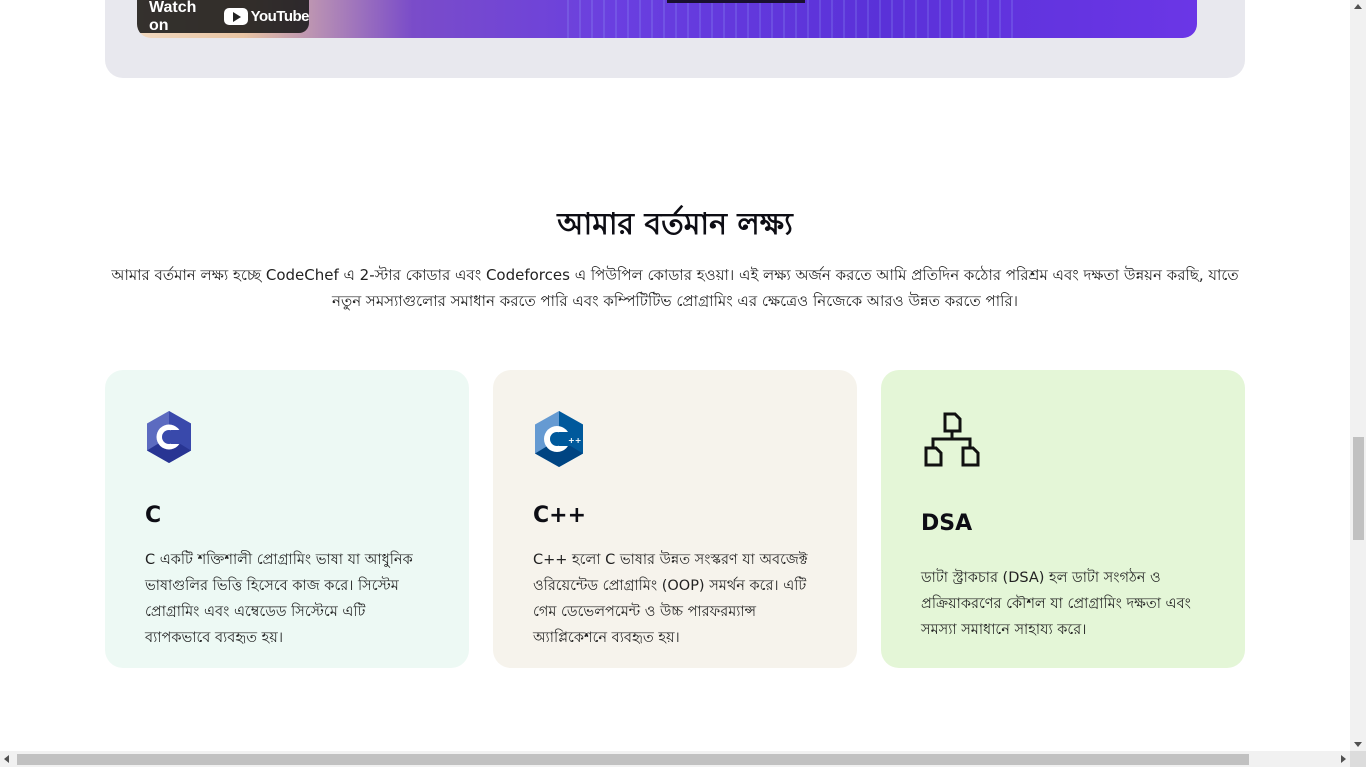 The height and width of the screenshot is (767, 1366). Describe the element at coordinates (952, 443) in the screenshot. I see `data-structure-tree-icon` at that location.